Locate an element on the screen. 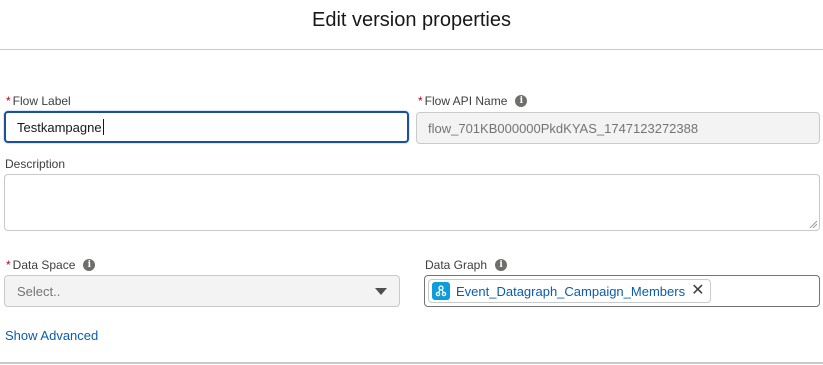  show-advanced-link: Show Advanced is located at coordinates (51, 335).